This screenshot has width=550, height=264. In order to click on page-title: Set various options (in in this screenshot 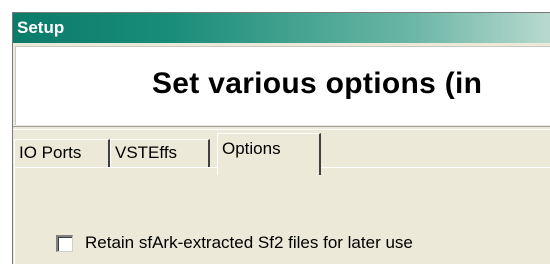, I will do `click(317, 83)`.